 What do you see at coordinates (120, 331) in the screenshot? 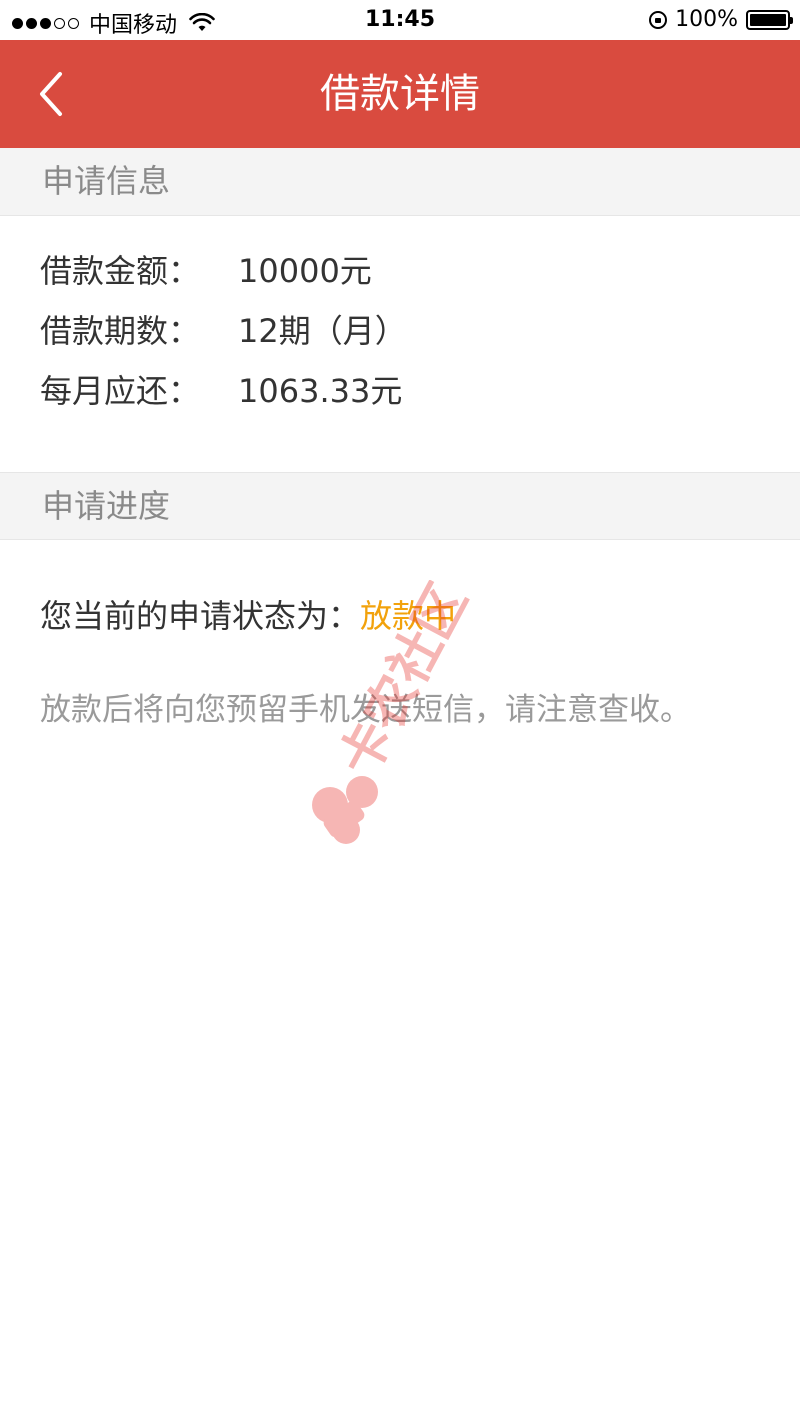
I see `info-label: 借款期数：` at bounding box center [120, 331].